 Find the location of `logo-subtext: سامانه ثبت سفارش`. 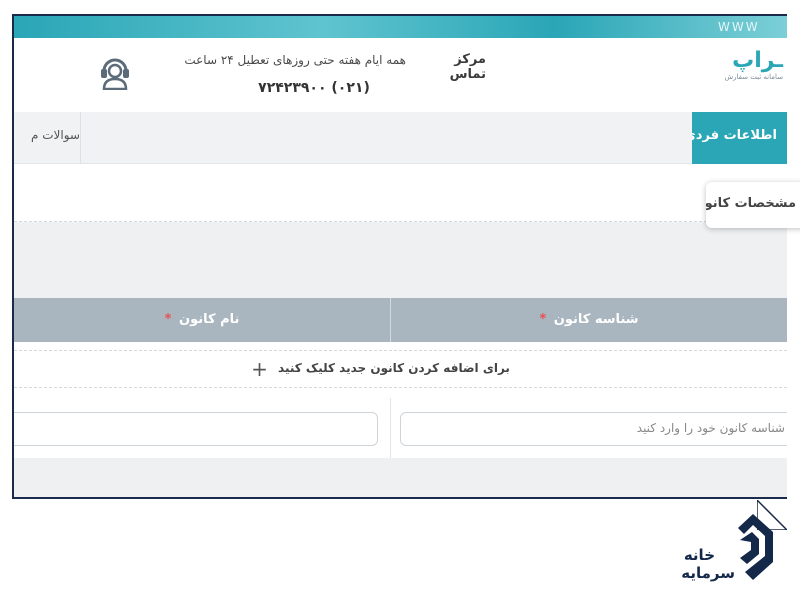

logo-subtext: سامانه ثبت سفارش is located at coordinates (753, 77).